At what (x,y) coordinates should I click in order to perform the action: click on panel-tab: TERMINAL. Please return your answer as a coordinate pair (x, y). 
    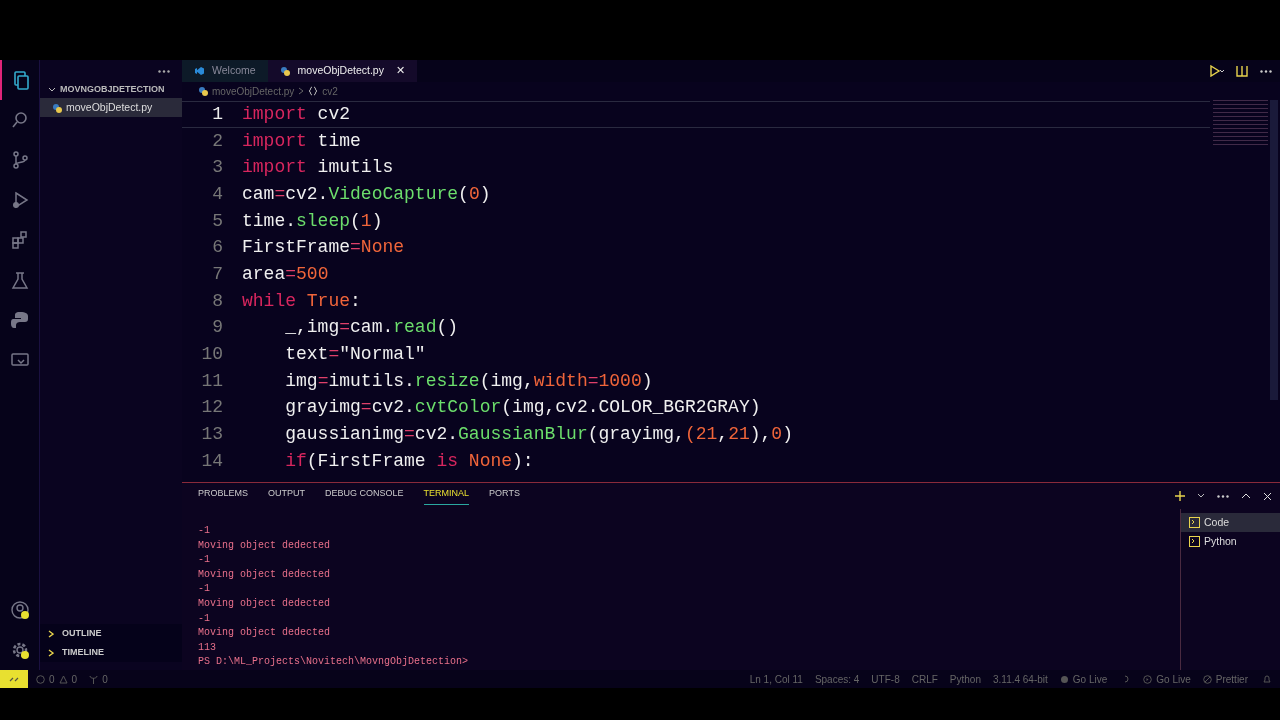
    Looking at the image, I should click on (446, 496).